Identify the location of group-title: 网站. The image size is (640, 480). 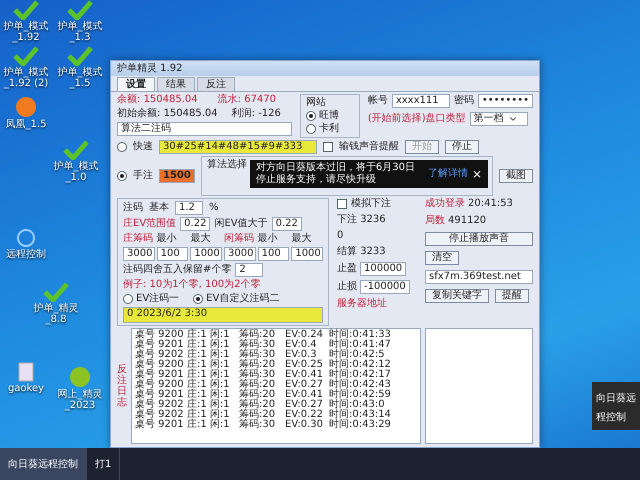
(316, 103).